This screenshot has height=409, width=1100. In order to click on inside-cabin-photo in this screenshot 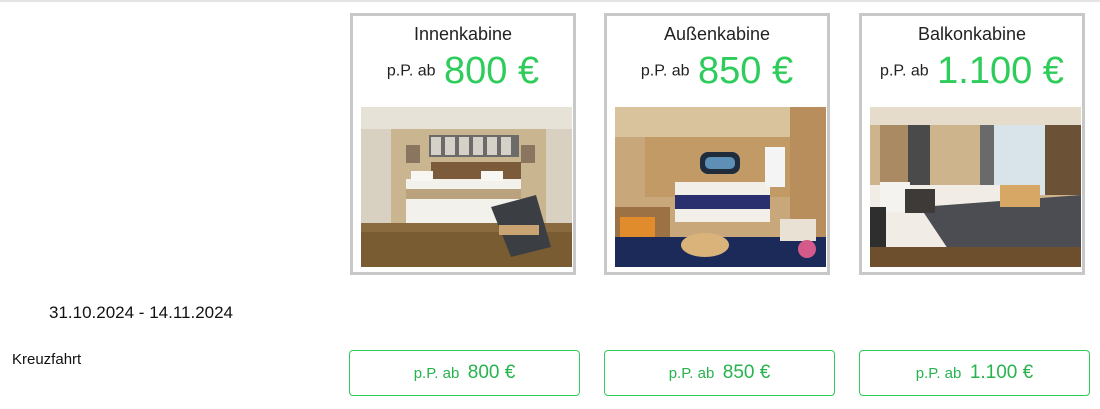, I will do `click(466, 187)`.